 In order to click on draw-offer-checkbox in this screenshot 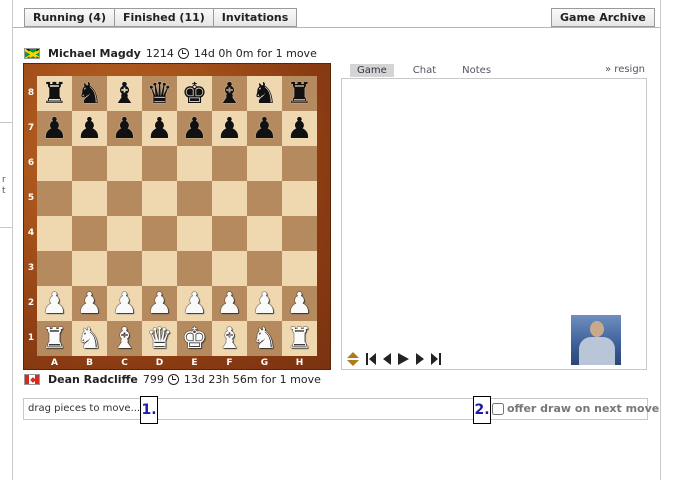, I will do `click(498, 408)`.